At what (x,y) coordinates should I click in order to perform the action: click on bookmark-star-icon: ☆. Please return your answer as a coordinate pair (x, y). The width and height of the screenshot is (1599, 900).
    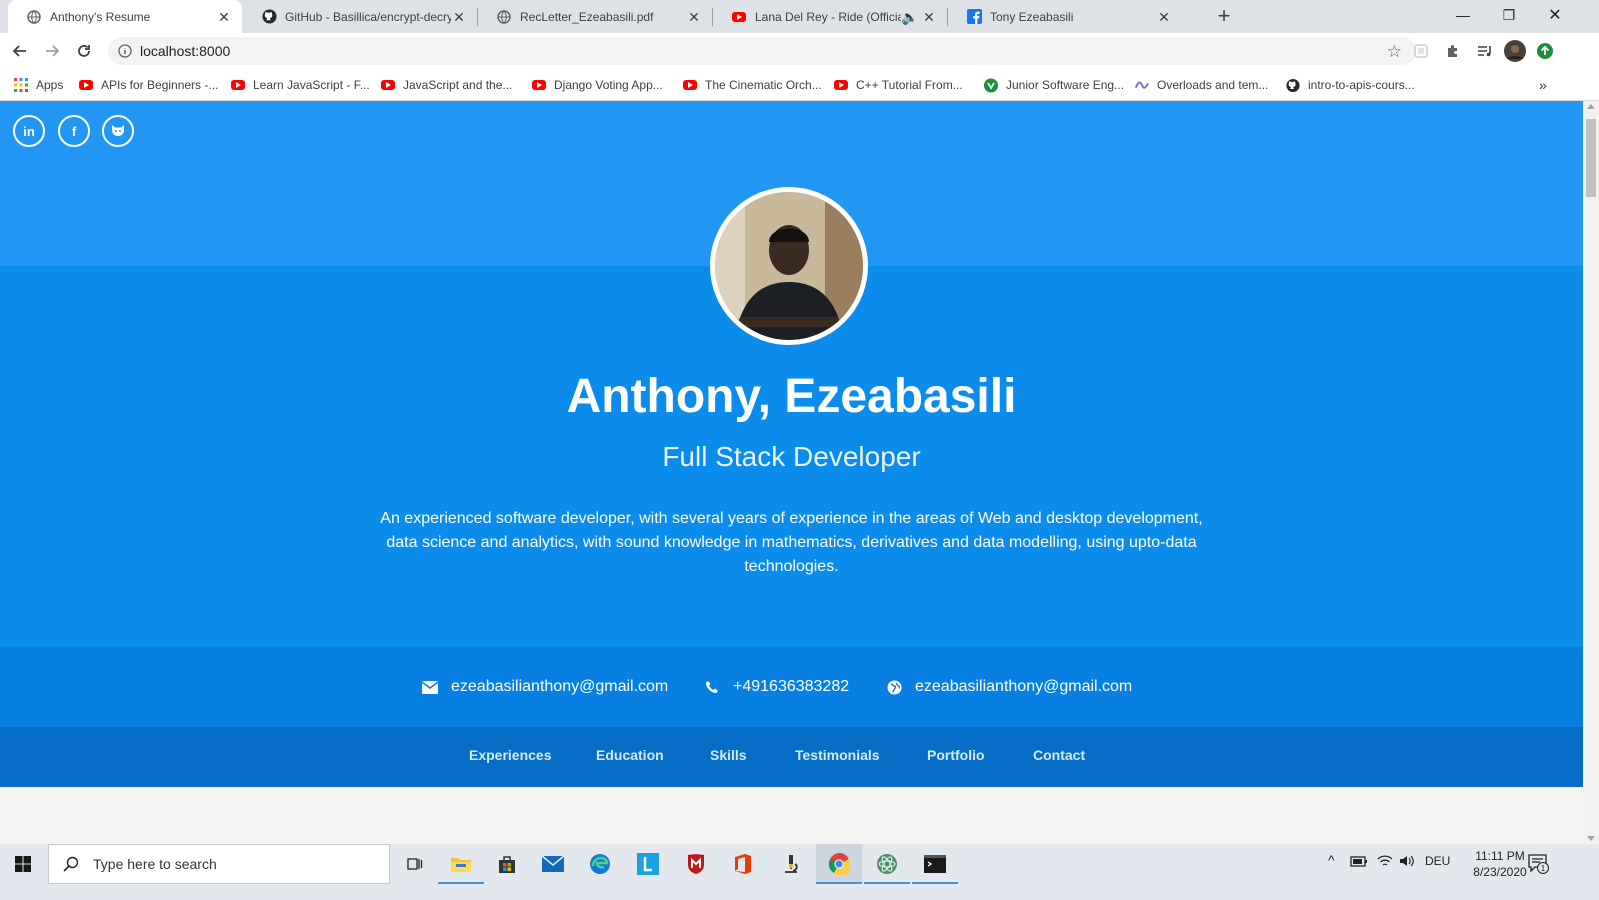
    Looking at the image, I should click on (1394, 52).